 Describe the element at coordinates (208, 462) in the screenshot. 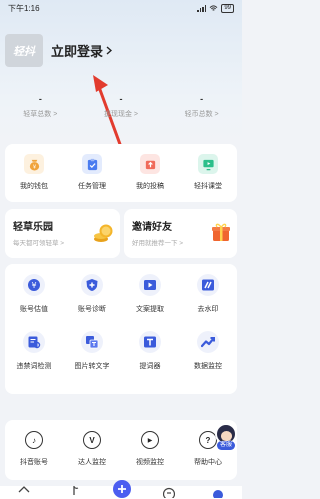

I see `monitor-label: 帮助中心` at that location.